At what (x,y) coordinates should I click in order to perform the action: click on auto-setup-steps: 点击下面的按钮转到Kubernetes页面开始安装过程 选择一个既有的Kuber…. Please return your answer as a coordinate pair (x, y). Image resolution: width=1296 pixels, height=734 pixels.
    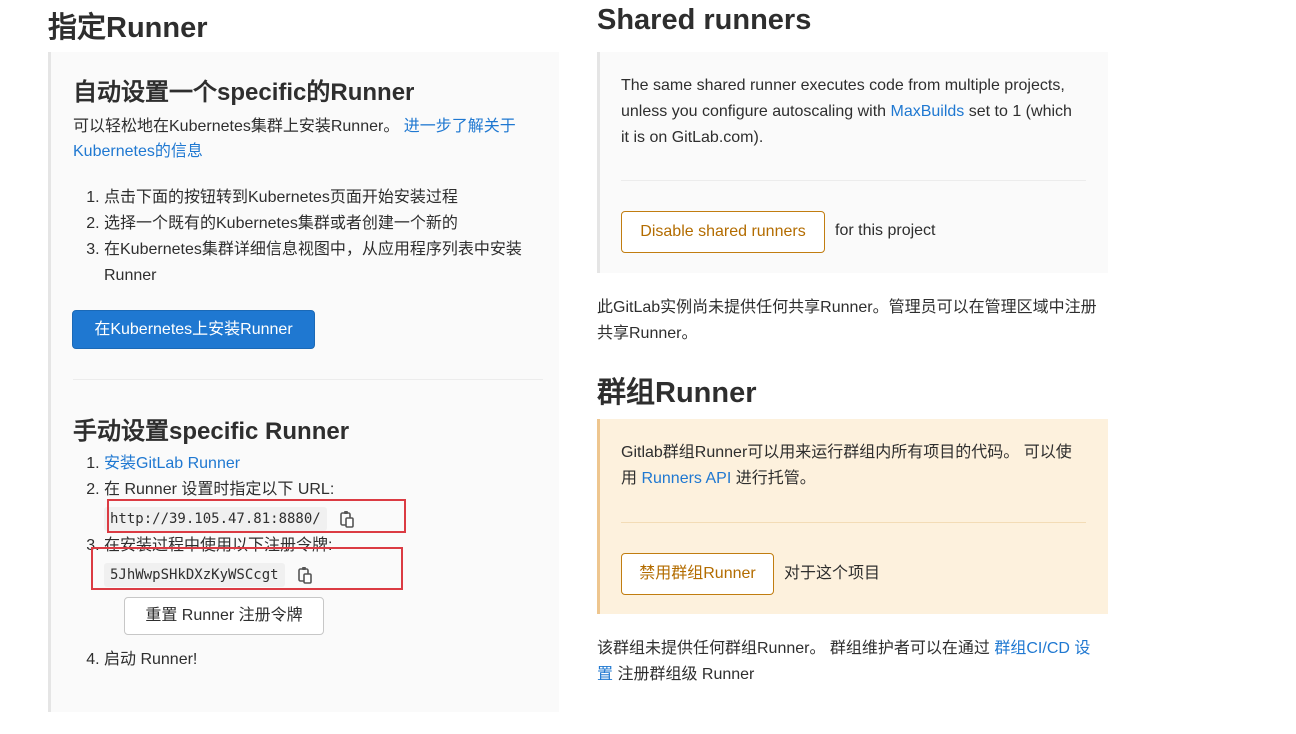
    Looking at the image, I should click on (299, 237).